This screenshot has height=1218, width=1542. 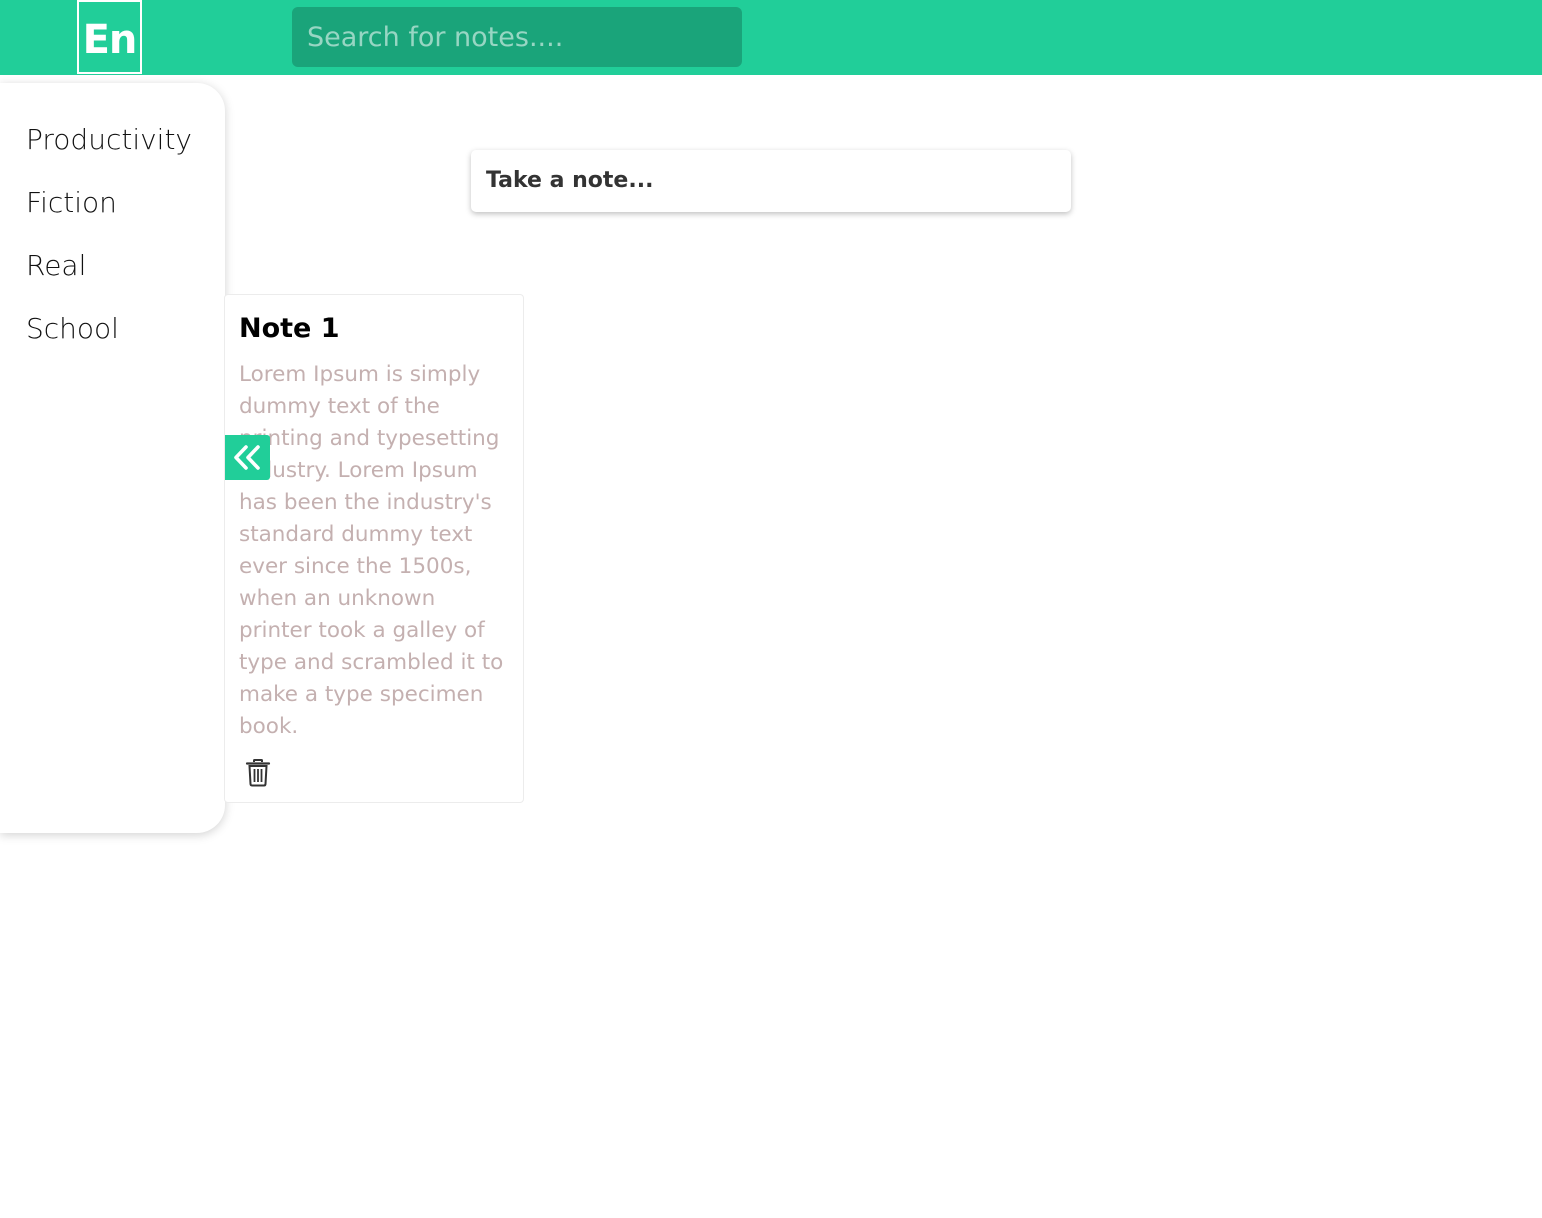 I want to click on sidebar-item-productivity: Productivity, so click(x=109, y=139).